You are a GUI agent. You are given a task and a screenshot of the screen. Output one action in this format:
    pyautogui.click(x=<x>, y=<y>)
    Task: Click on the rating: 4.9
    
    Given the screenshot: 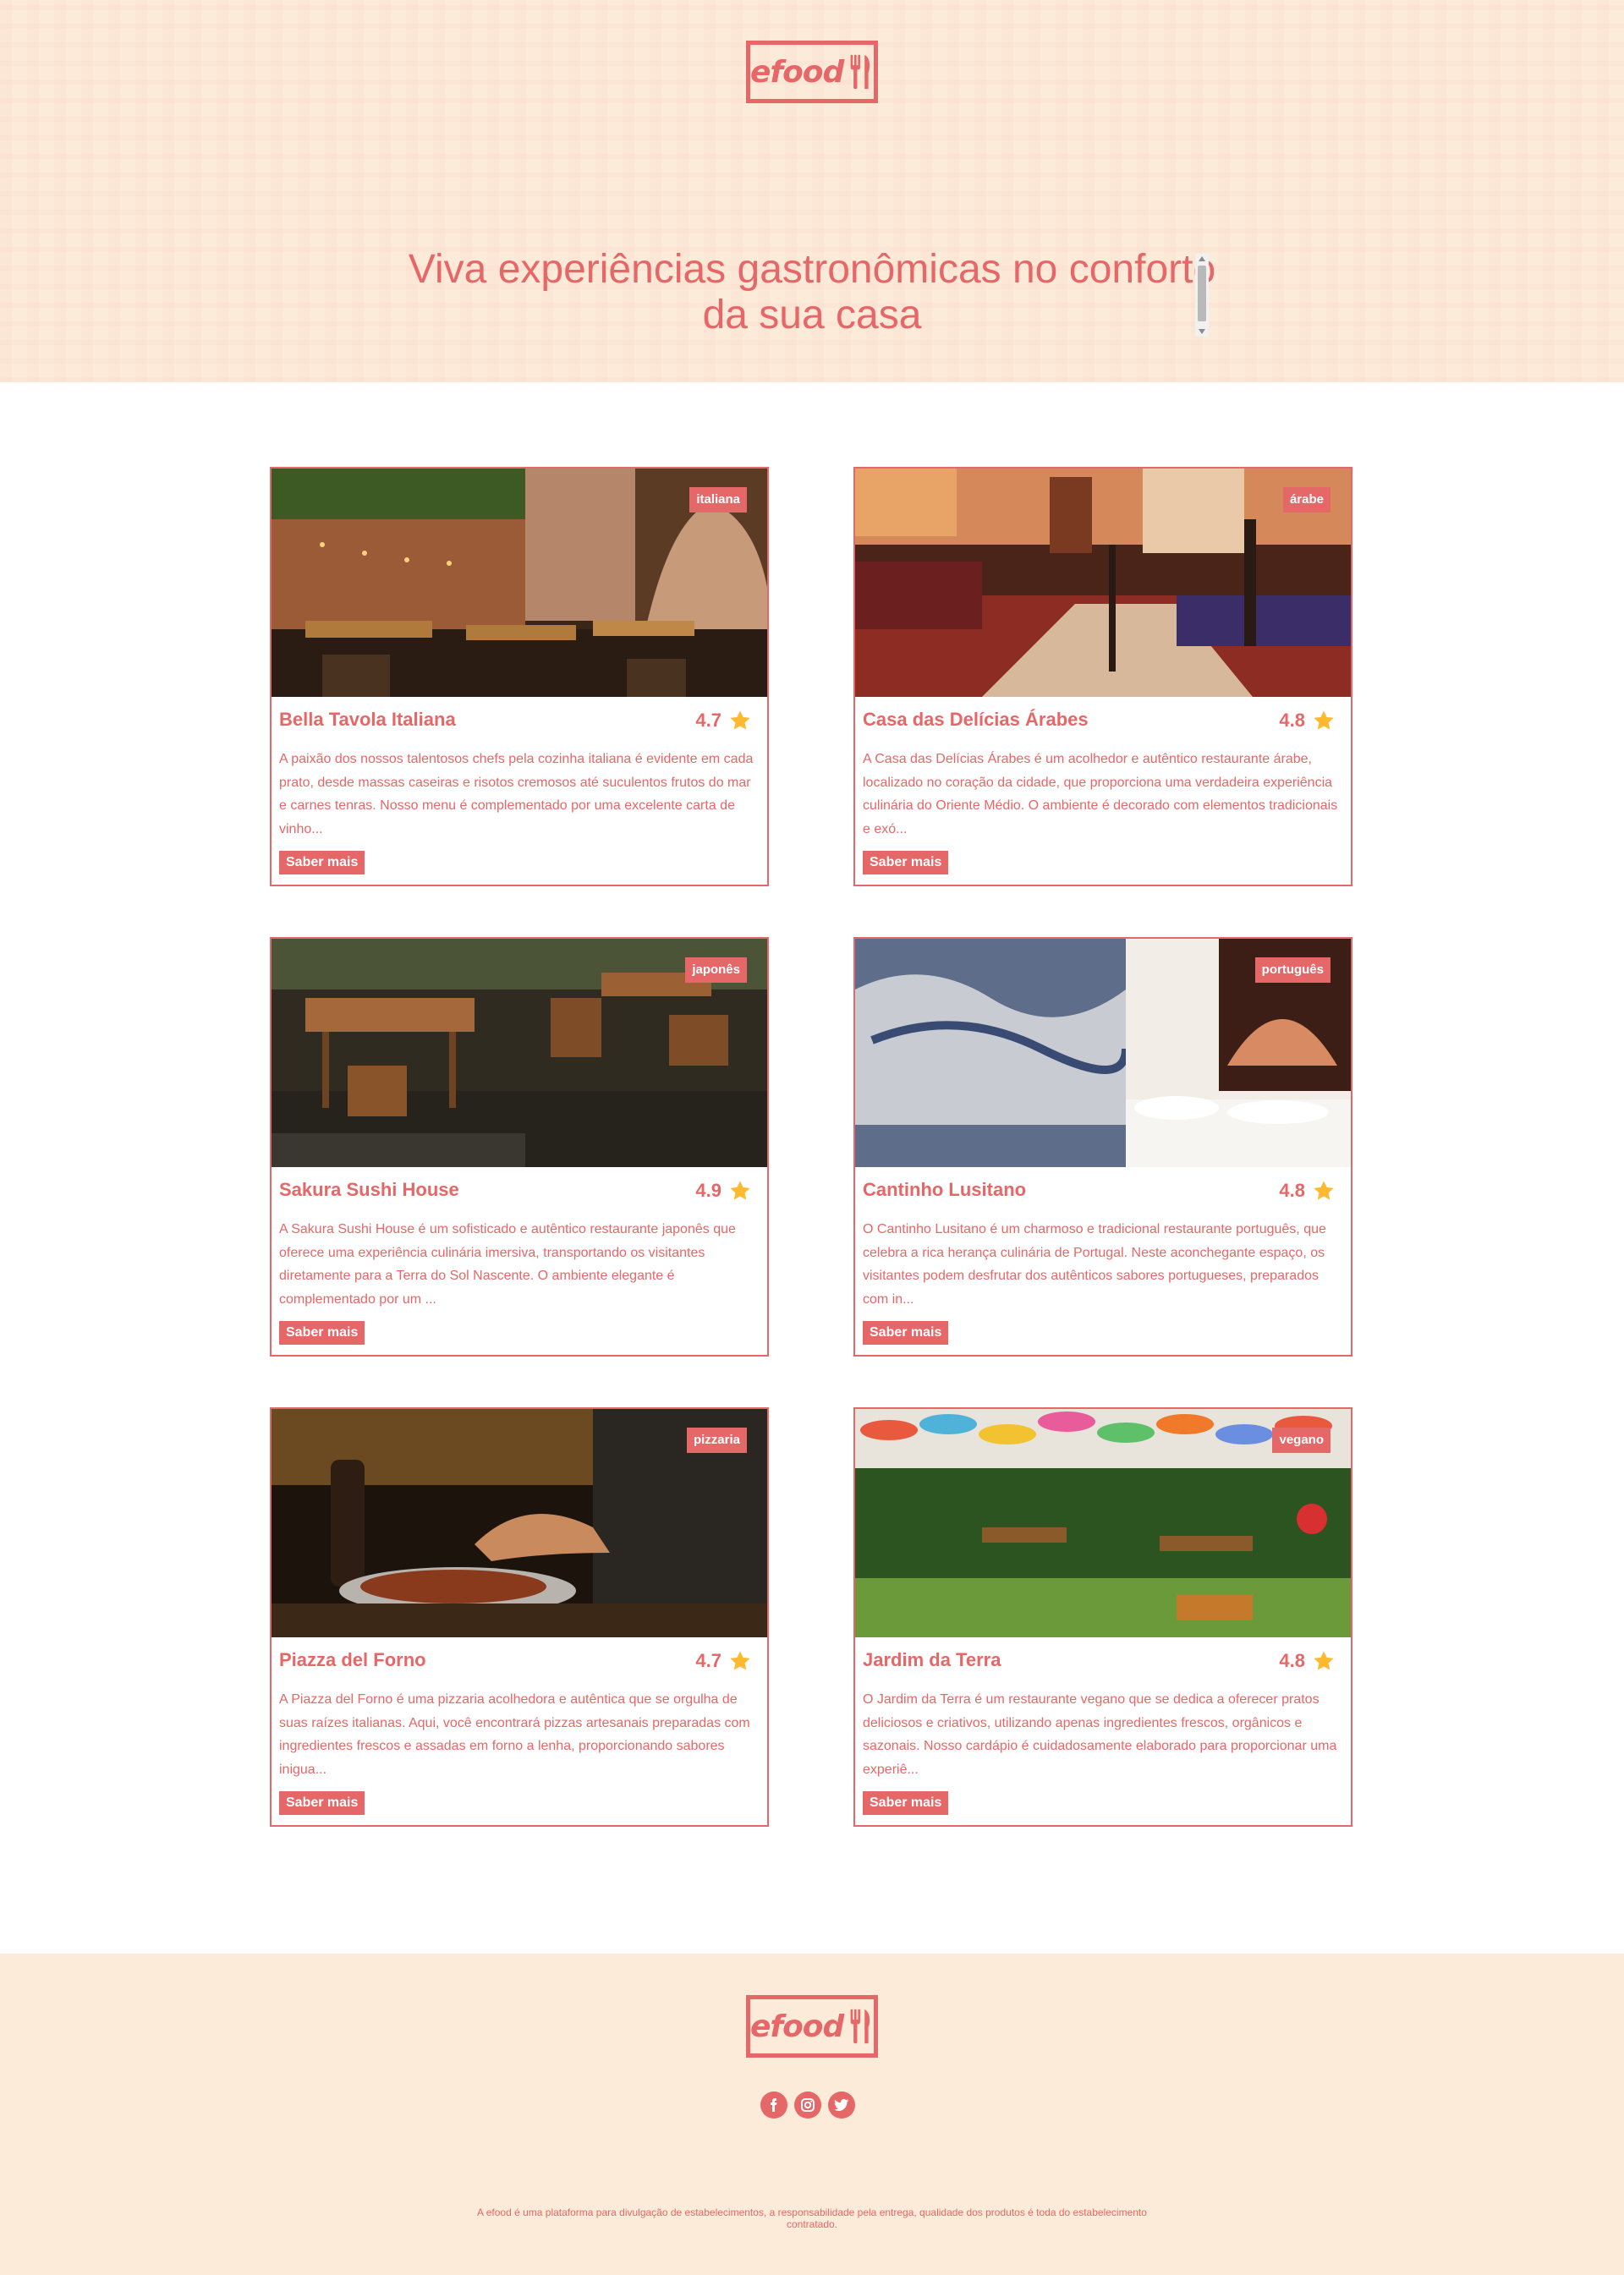 What is the action you would take?
    pyautogui.click(x=724, y=1191)
    